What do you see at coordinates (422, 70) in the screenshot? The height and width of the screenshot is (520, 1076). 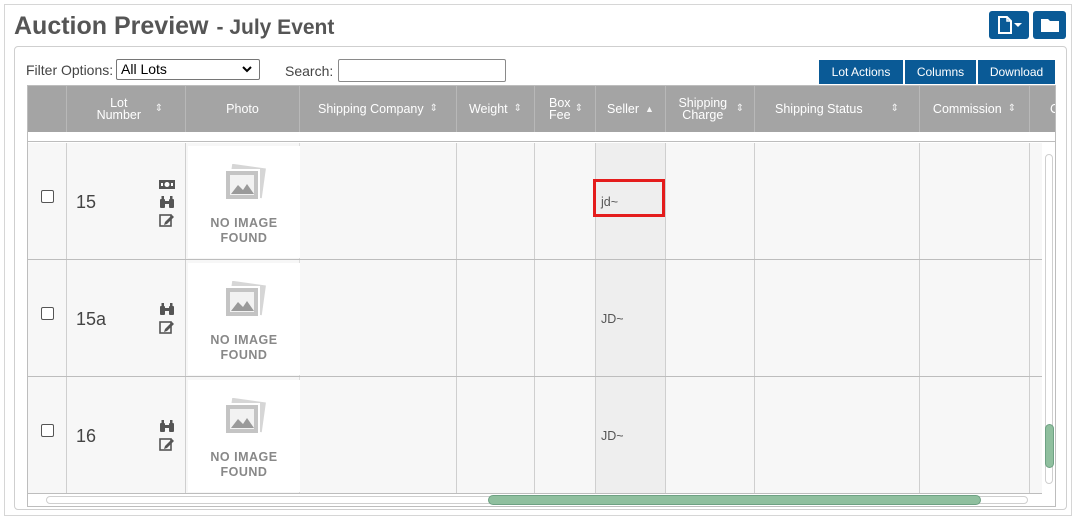 I see `search-input` at bounding box center [422, 70].